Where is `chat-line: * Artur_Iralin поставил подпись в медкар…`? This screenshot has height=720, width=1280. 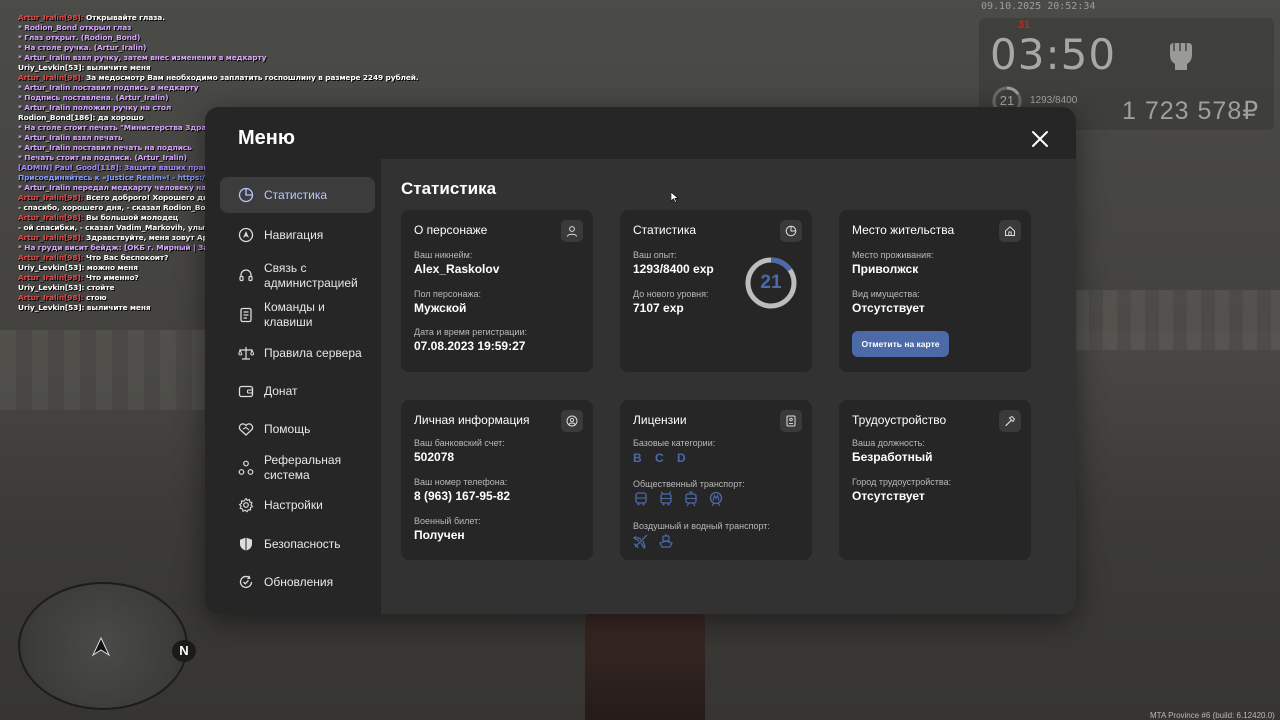 chat-line: * Artur_Iralin поставил подпись в медкар… is located at coordinates (248, 88).